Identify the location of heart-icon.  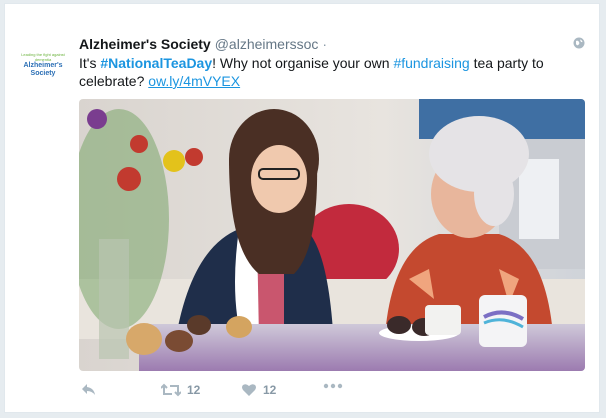
(249, 390).